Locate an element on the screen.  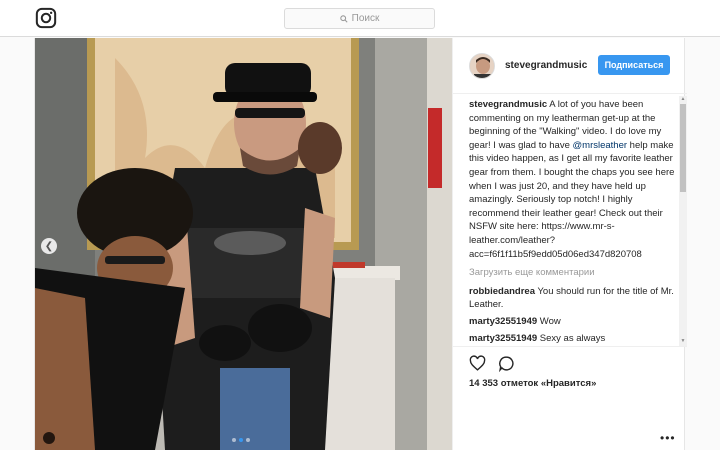
instagram-logo-icon is located at coordinates (46, 18).